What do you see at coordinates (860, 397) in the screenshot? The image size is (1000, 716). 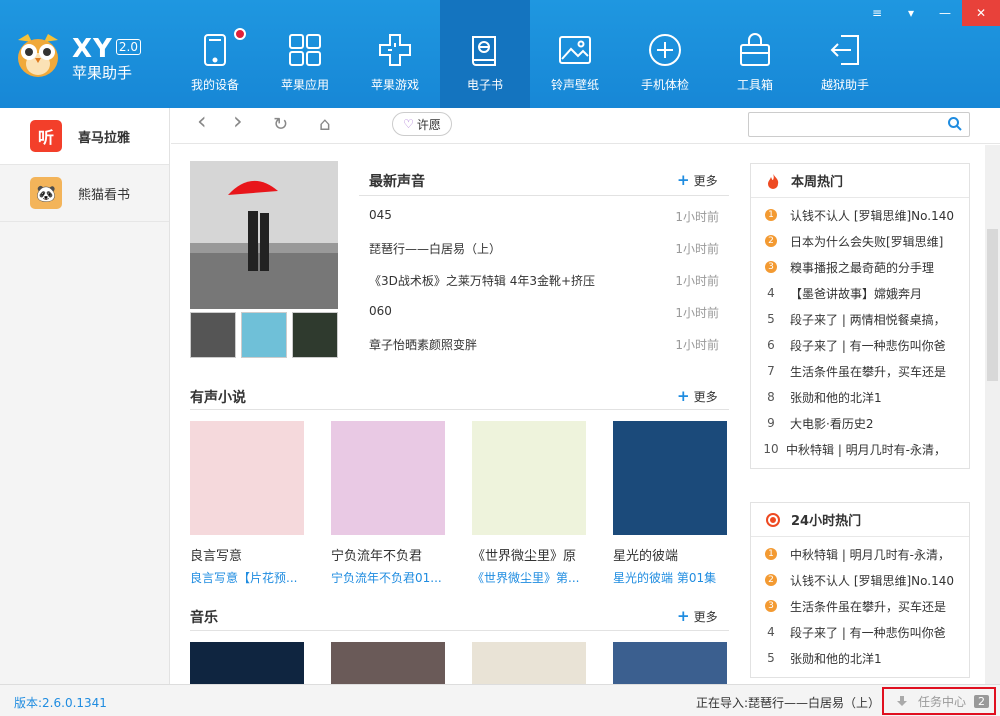 I see `hot-item: 8 张勋和他的北洋1` at bounding box center [860, 397].